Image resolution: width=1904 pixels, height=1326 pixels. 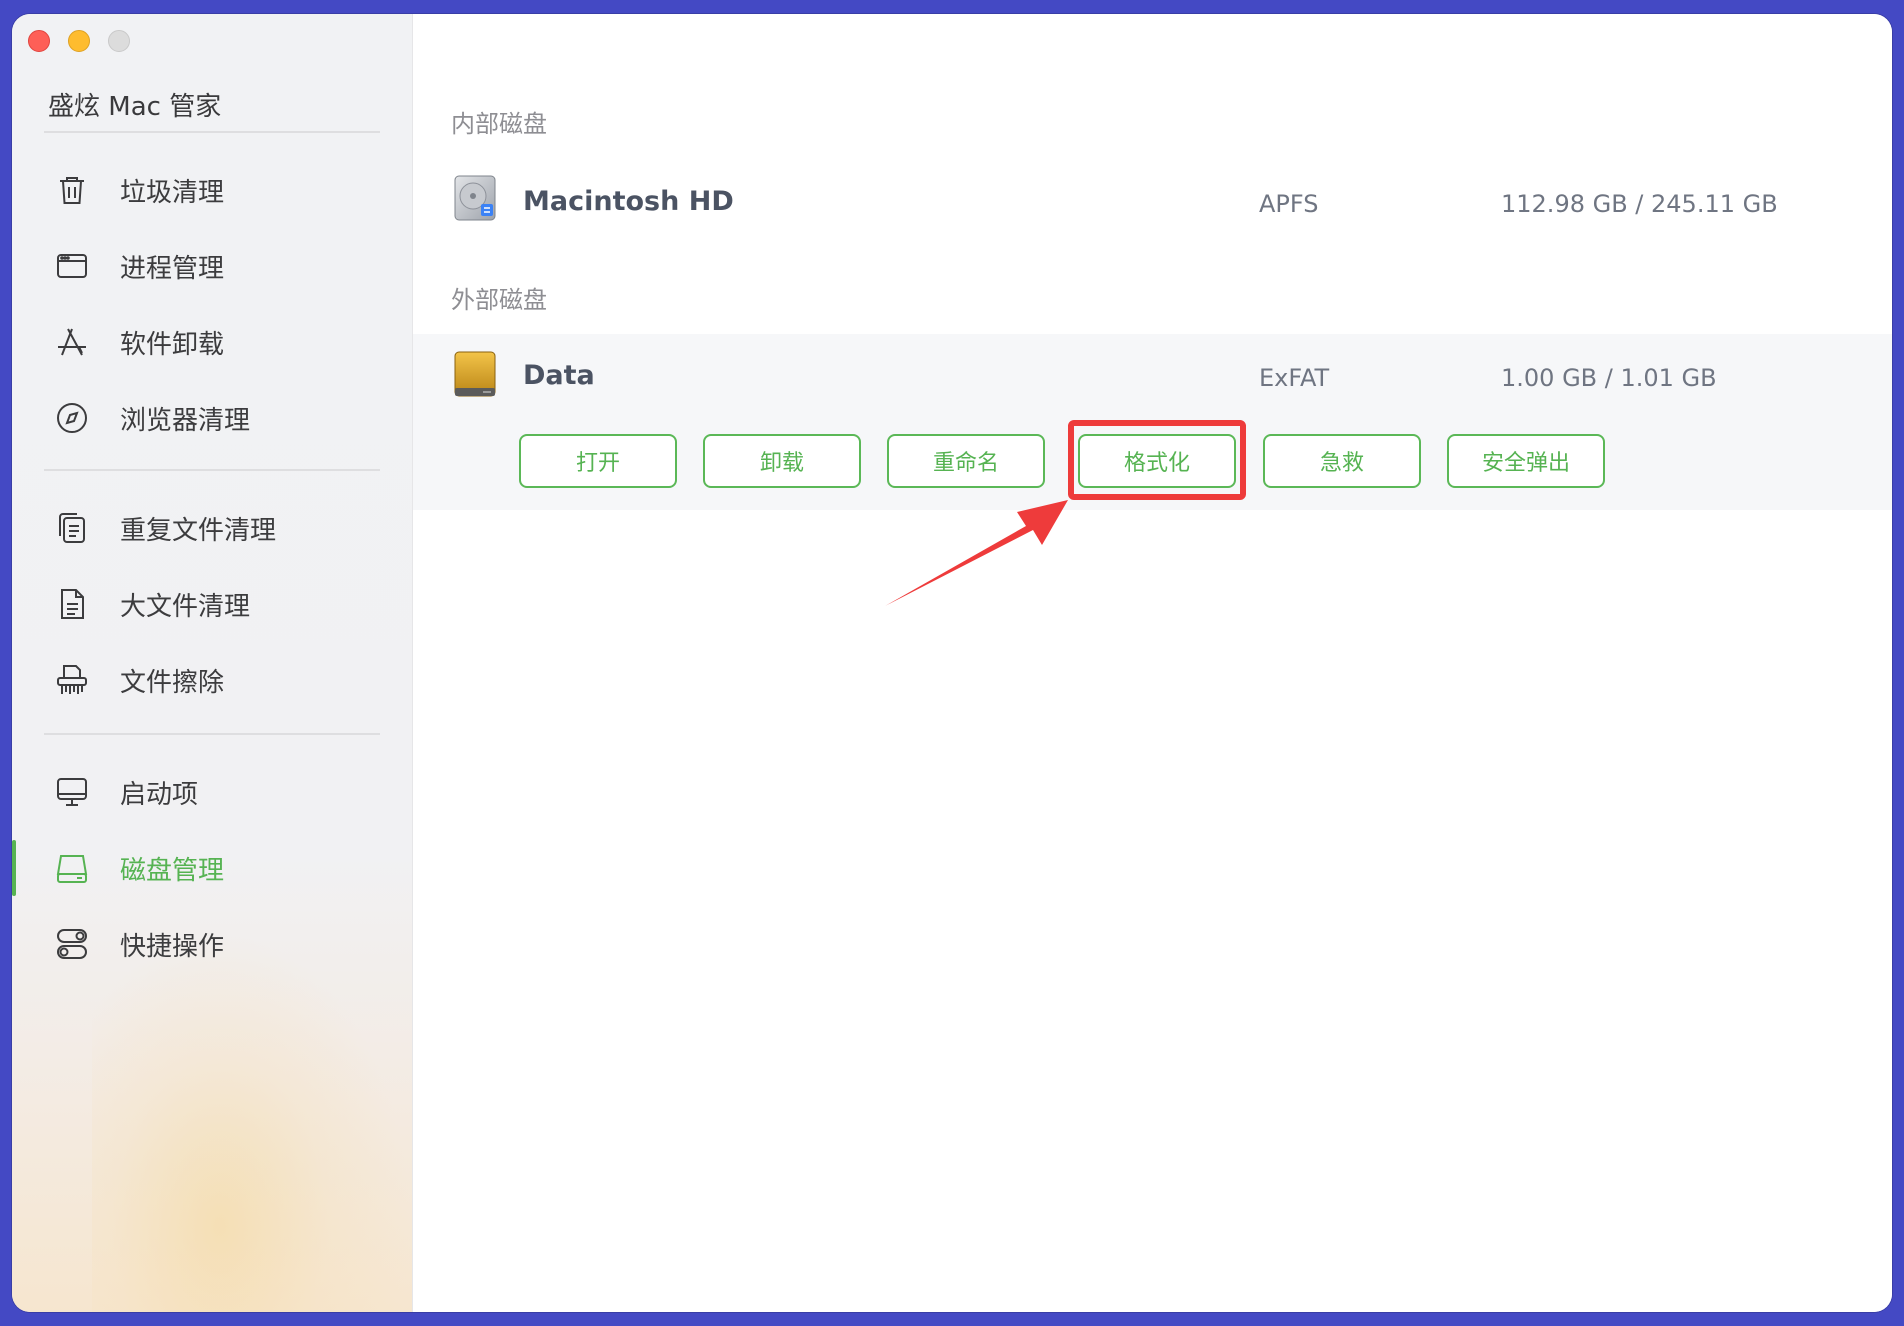 I want to click on sidebar-item-duplicate-files: 重复文件清理, so click(x=212, y=528).